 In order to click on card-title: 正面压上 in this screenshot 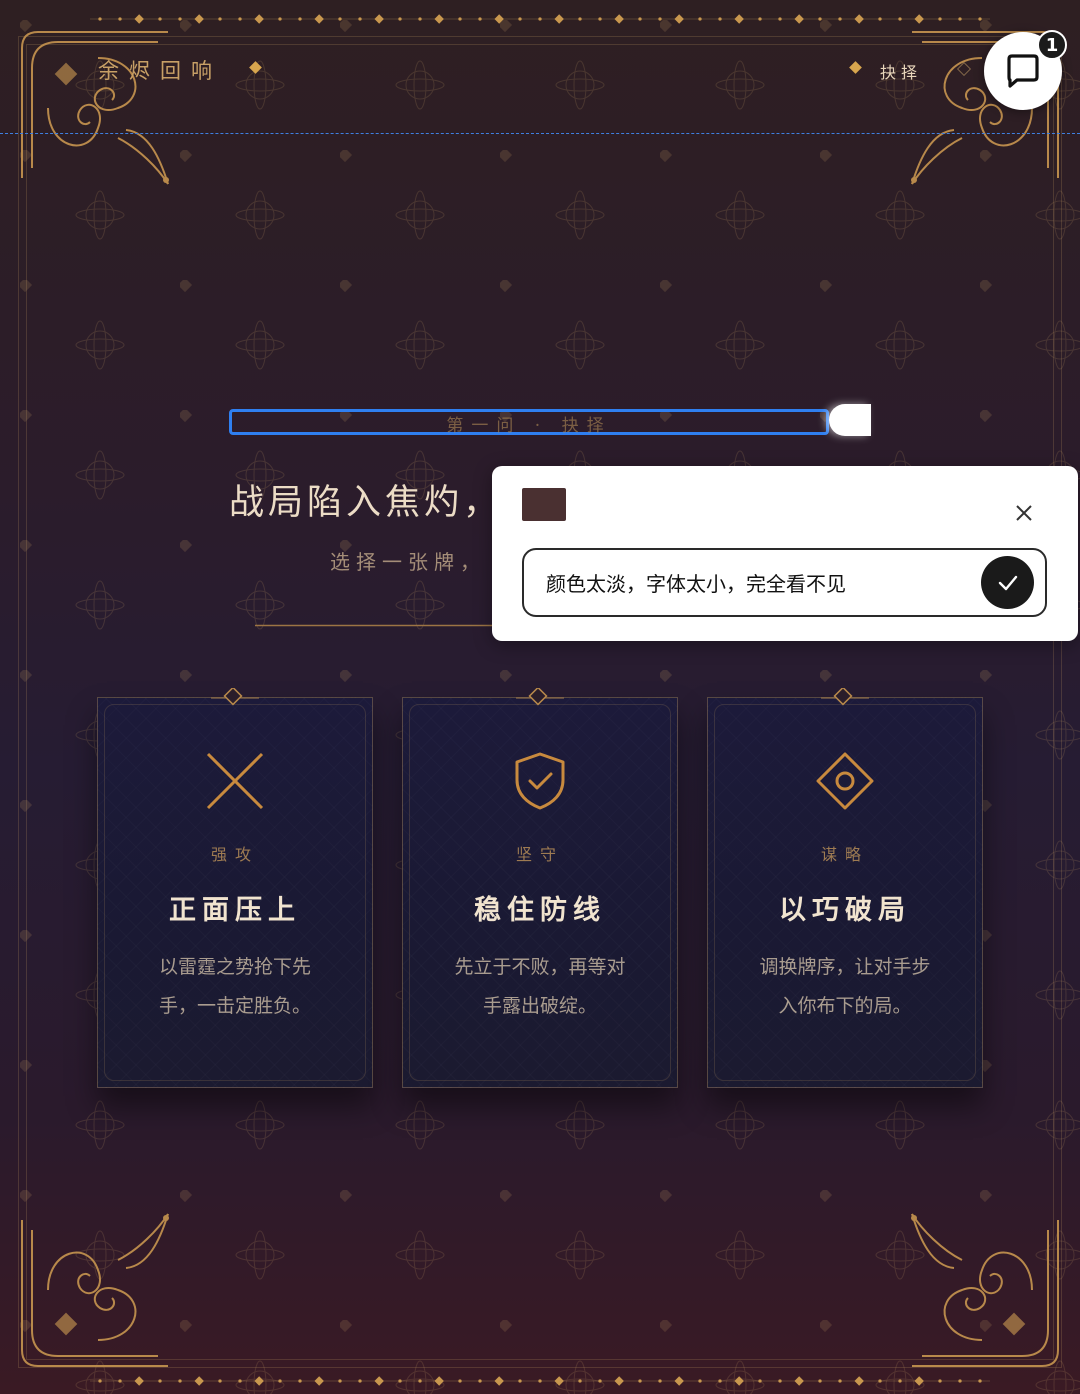, I will do `click(235, 910)`.